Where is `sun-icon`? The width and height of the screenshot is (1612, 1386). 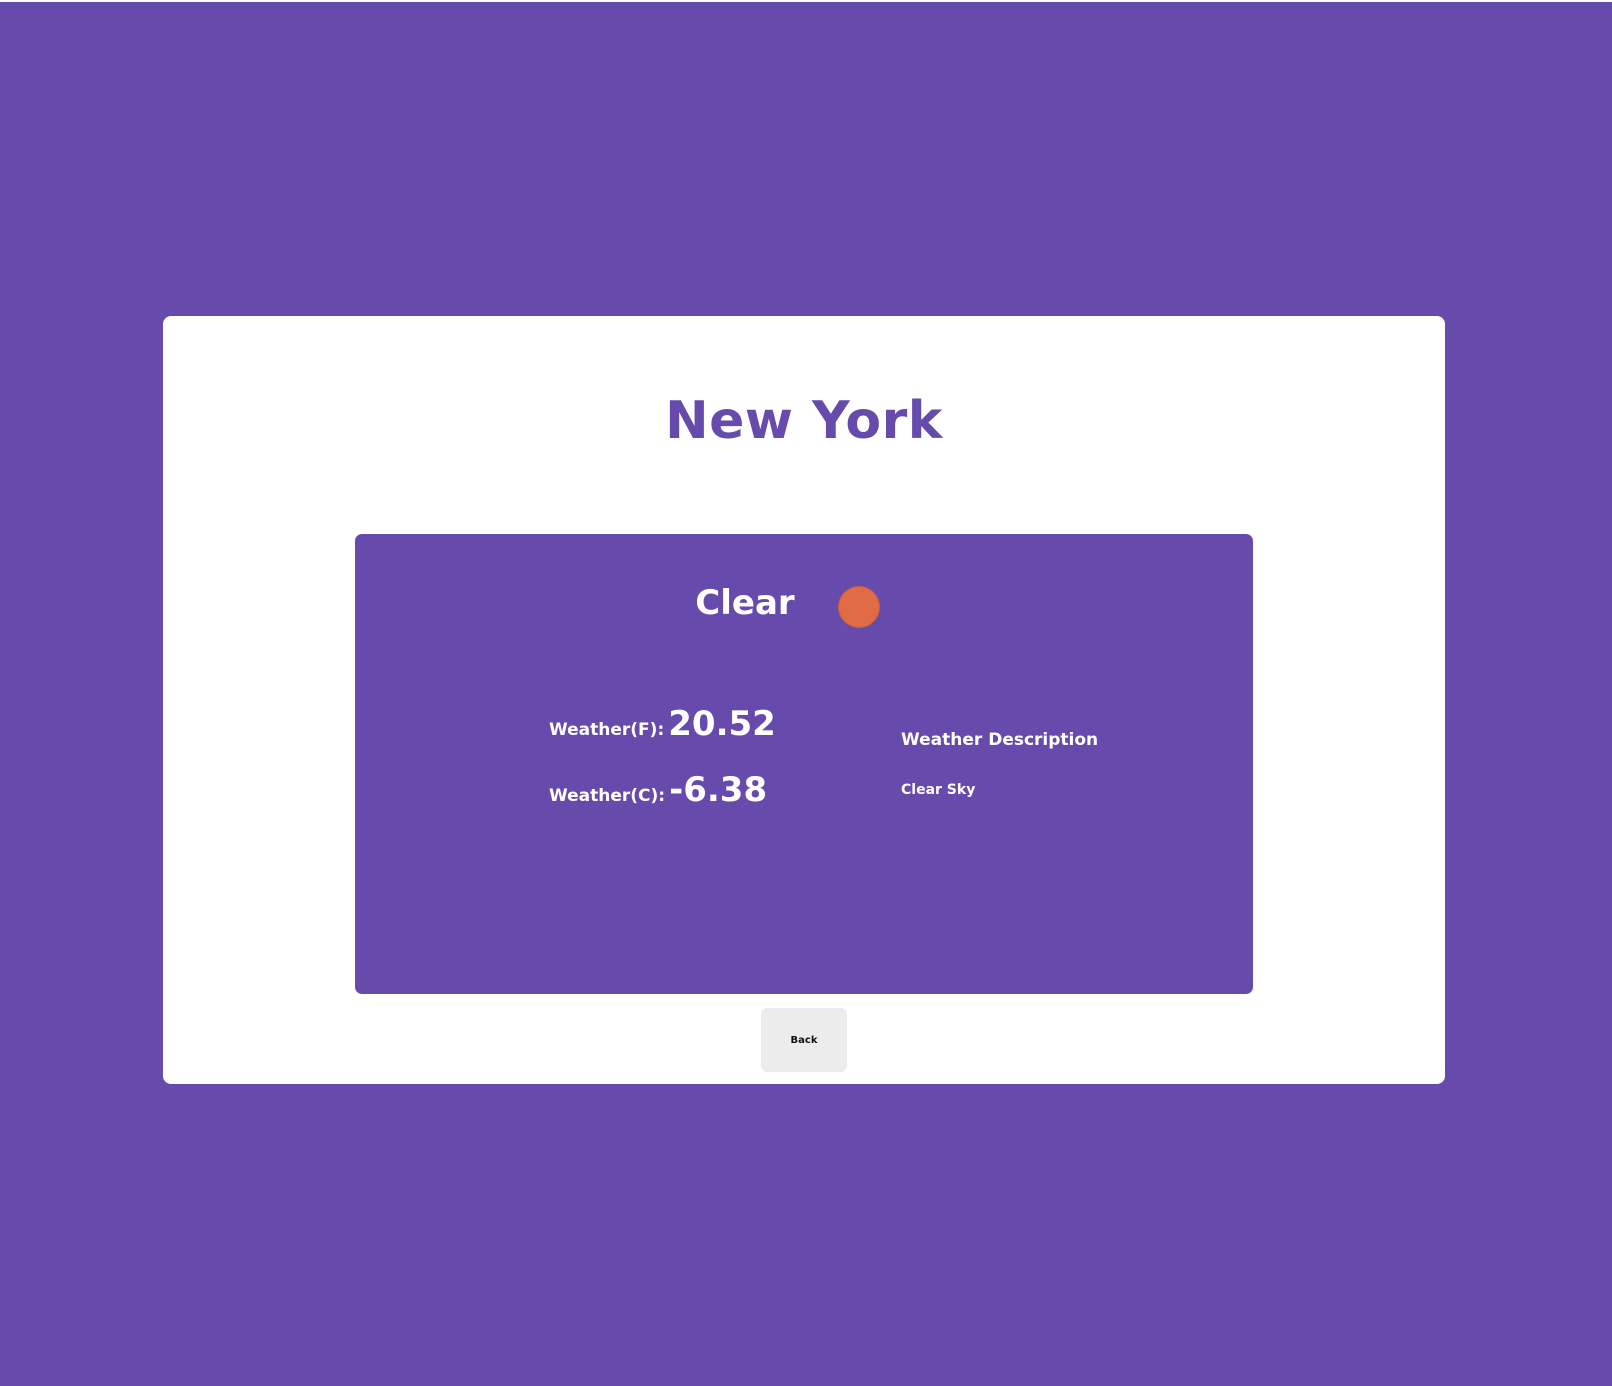
sun-icon is located at coordinates (858, 607).